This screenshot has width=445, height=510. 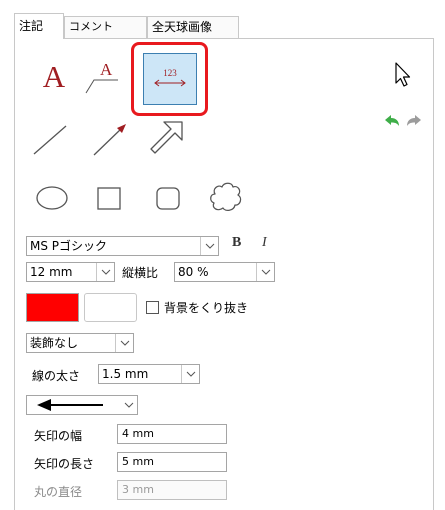 I want to click on dimension-tool: 123, so click(x=170, y=79).